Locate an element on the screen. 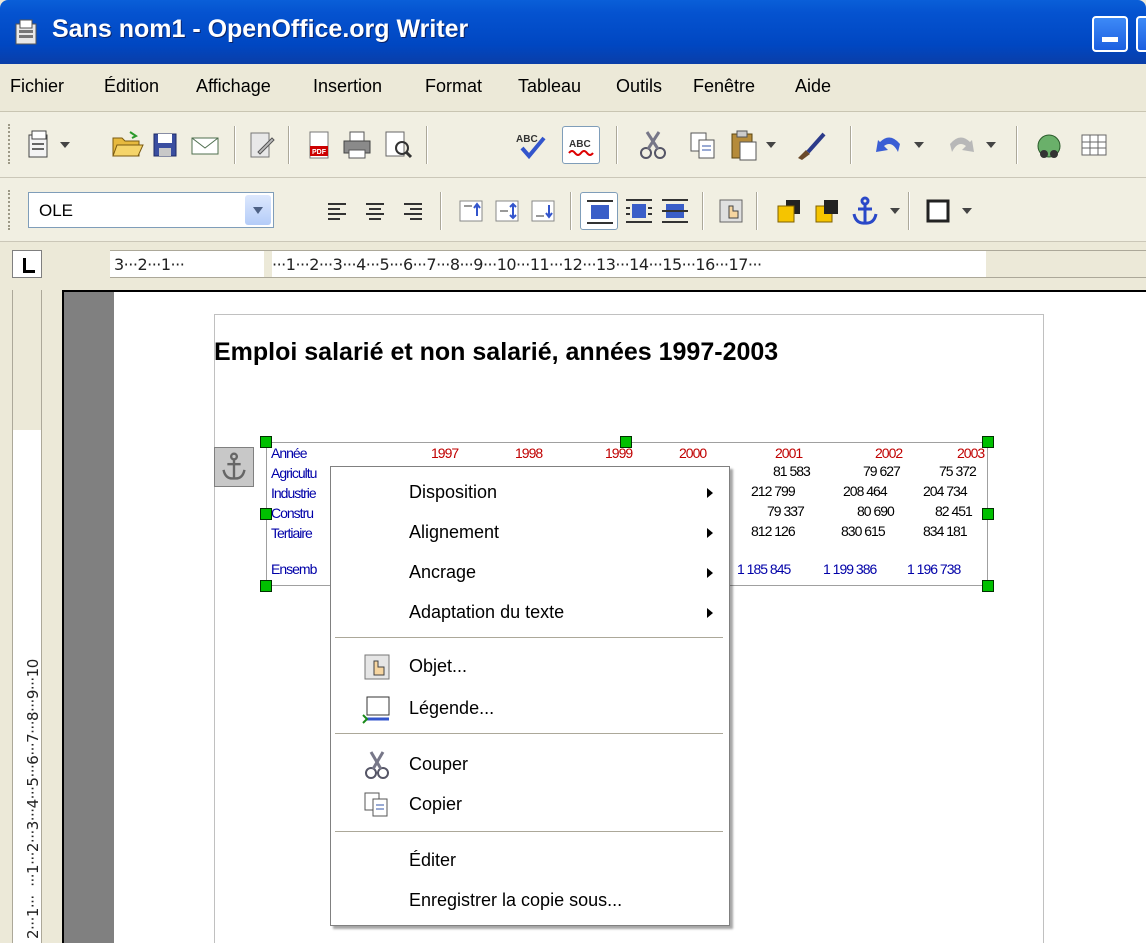 The width and height of the screenshot is (1146, 943). table-cell: 75 372 is located at coordinates (958, 471).